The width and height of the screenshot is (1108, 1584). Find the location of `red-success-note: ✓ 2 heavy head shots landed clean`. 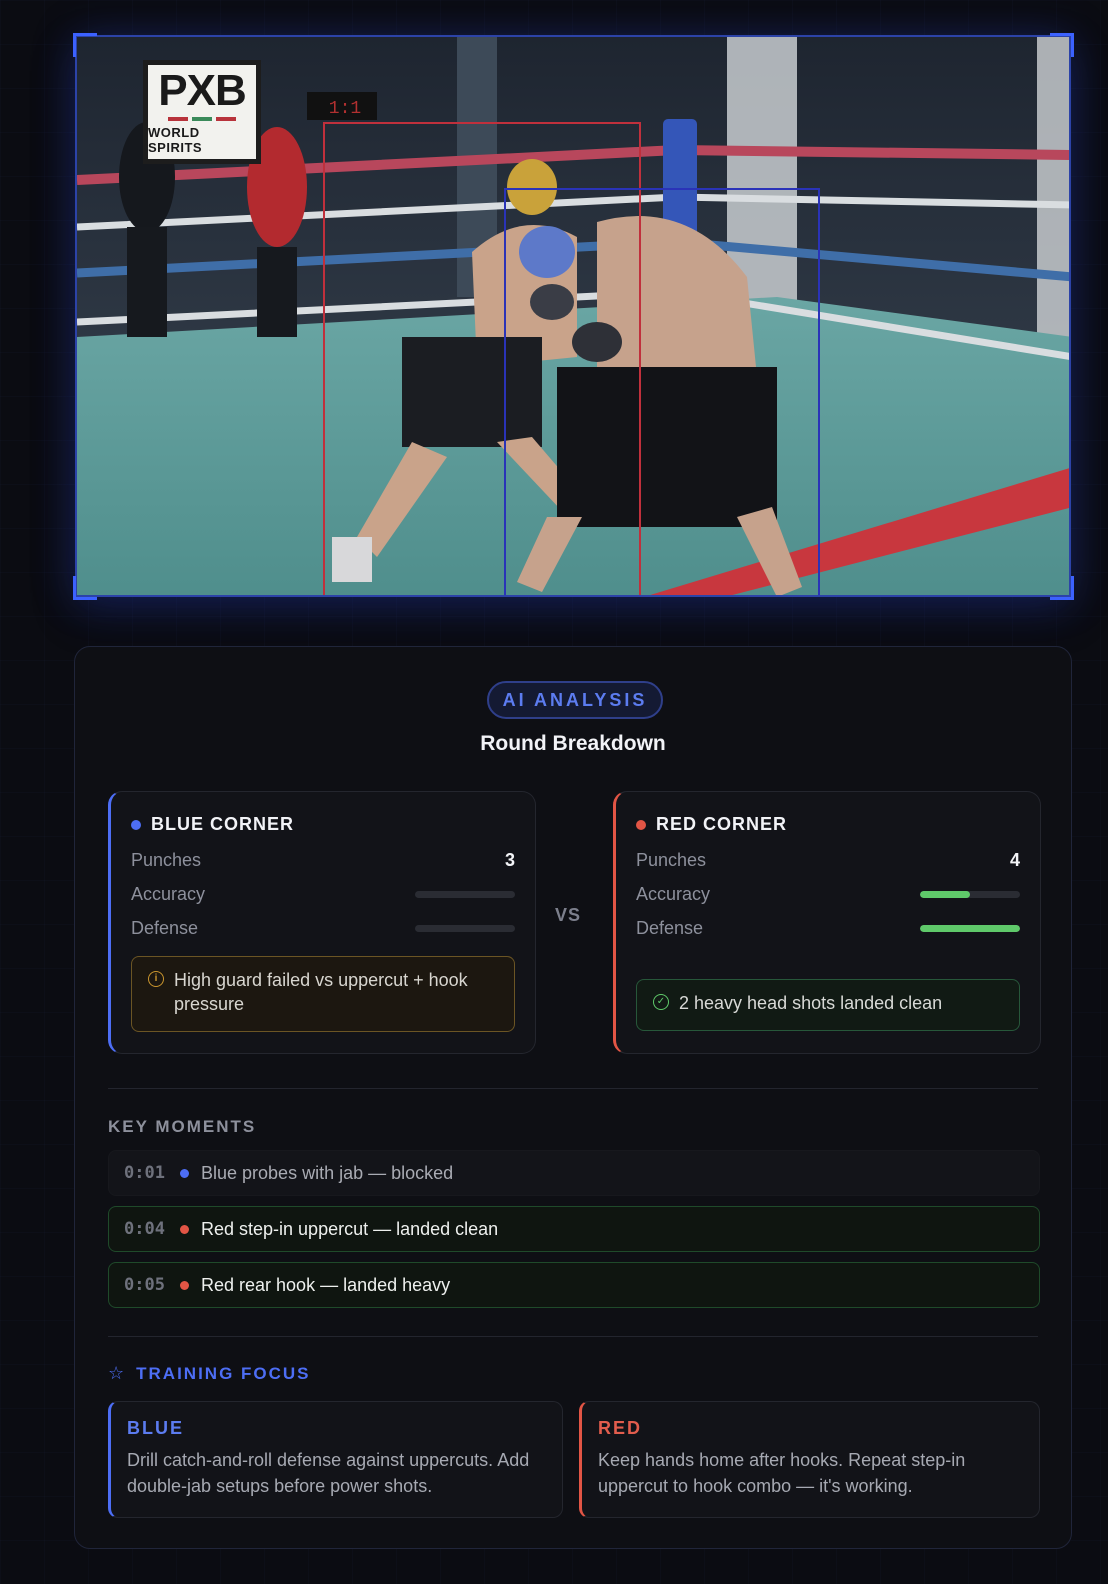

red-success-note: ✓ 2 heavy head shots landed clean is located at coordinates (828, 1005).